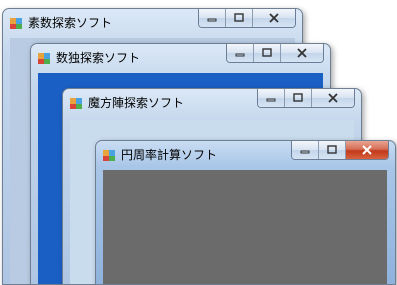 The width and height of the screenshot is (397, 285). What do you see at coordinates (169, 155) in the screenshot?
I see `window-title: 円周率計算ソフト` at bounding box center [169, 155].